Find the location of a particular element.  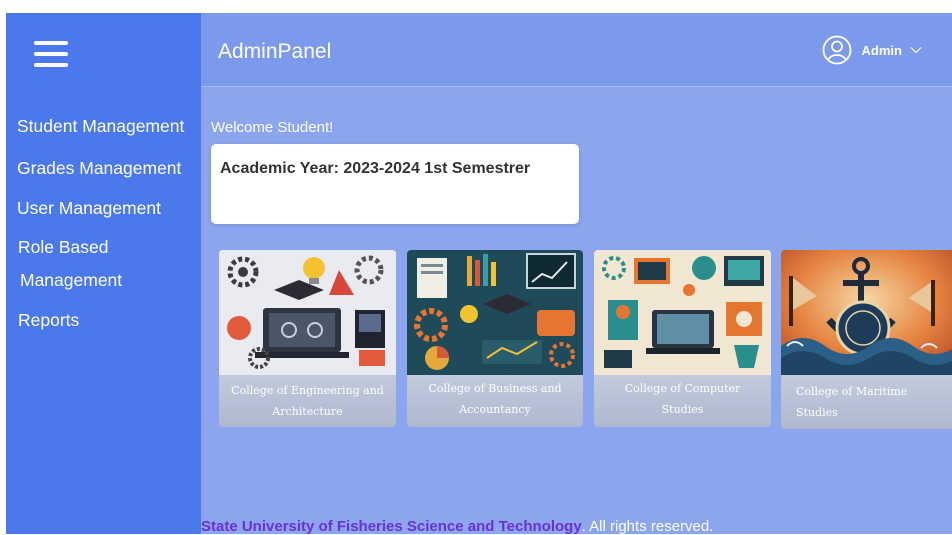

hamburger-icon is located at coordinates (51, 54).